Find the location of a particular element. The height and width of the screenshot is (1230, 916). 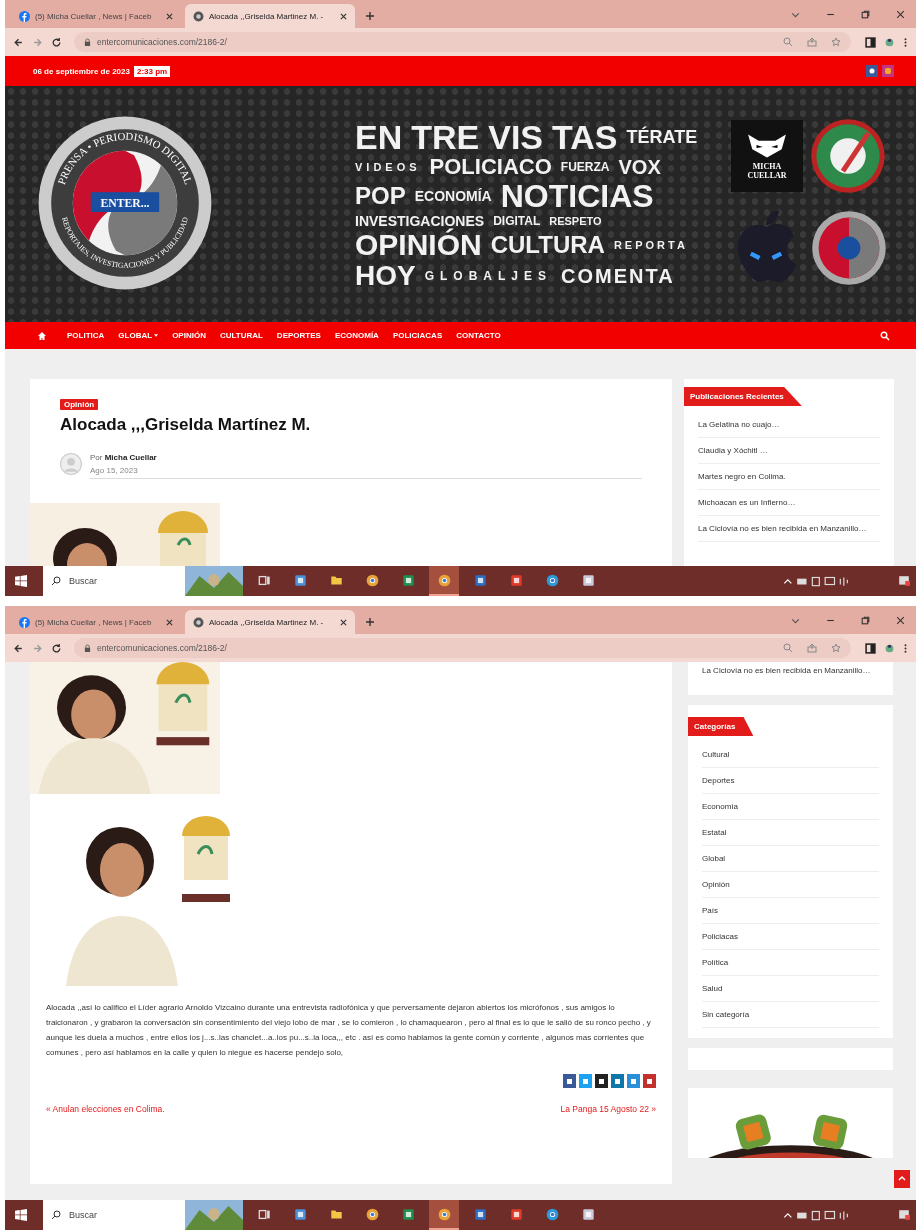

category-link: Cultural is located at coordinates (790, 755).